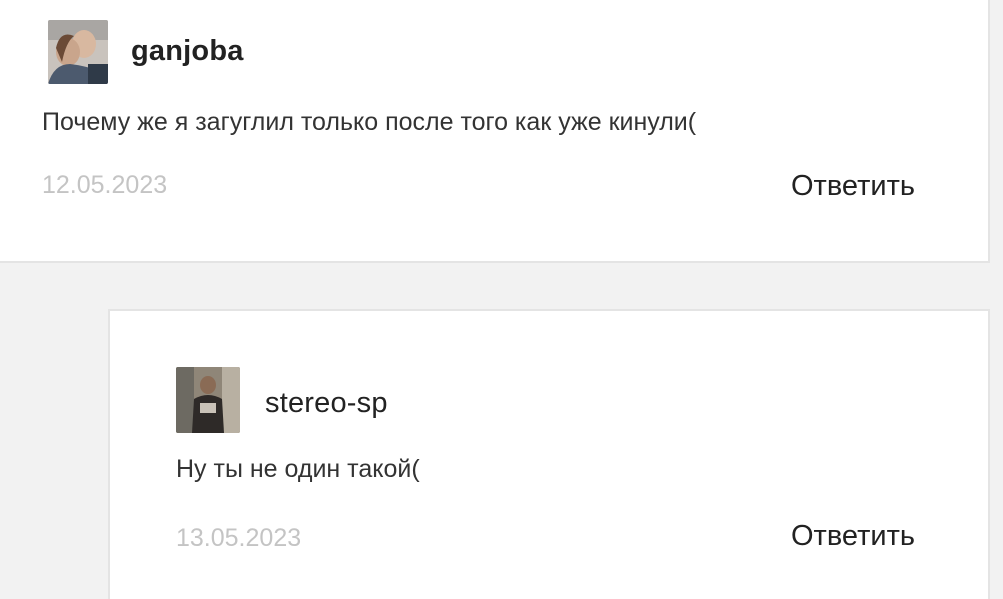  I want to click on username: ganjoba, so click(187, 51).